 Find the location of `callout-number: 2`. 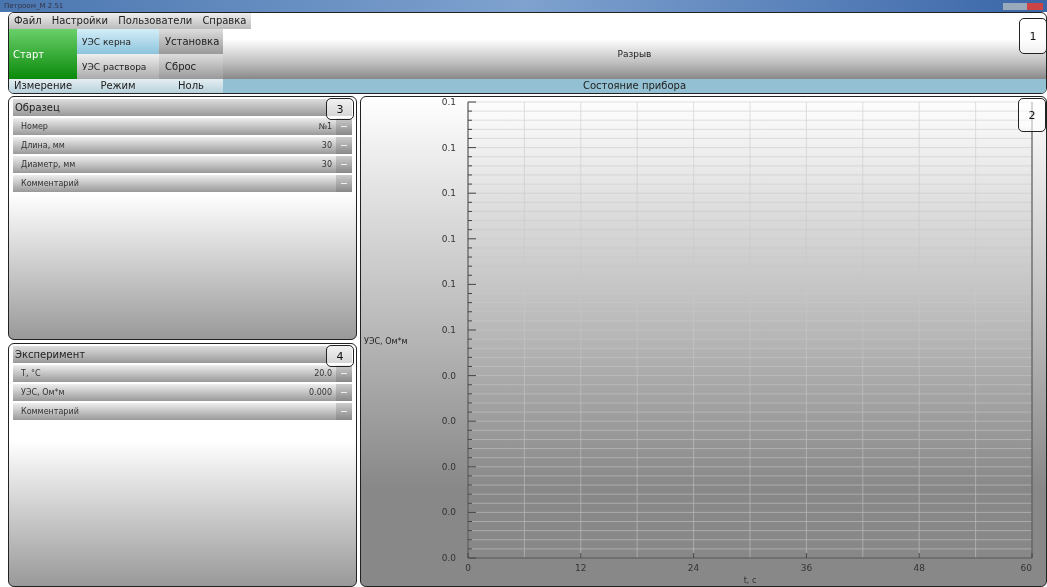

callout-number: 2 is located at coordinates (1032, 115).